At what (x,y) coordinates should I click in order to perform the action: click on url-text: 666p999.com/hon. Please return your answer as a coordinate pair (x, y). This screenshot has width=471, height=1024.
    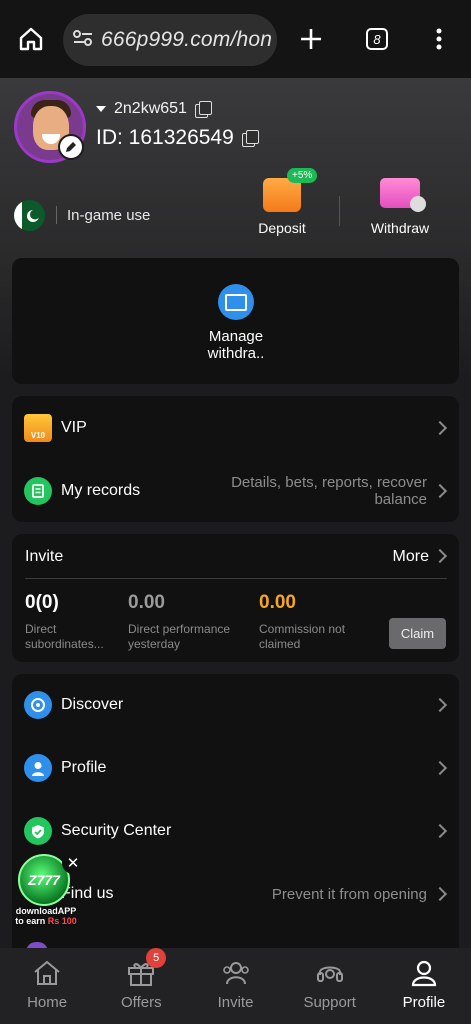
    Looking at the image, I should click on (187, 39).